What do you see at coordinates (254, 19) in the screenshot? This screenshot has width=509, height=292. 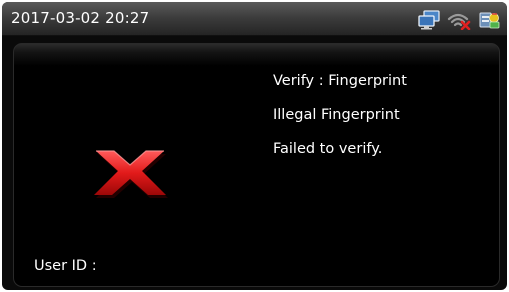 I see `status-bar: 2017-03-02 20:27` at bounding box center [254, 19].